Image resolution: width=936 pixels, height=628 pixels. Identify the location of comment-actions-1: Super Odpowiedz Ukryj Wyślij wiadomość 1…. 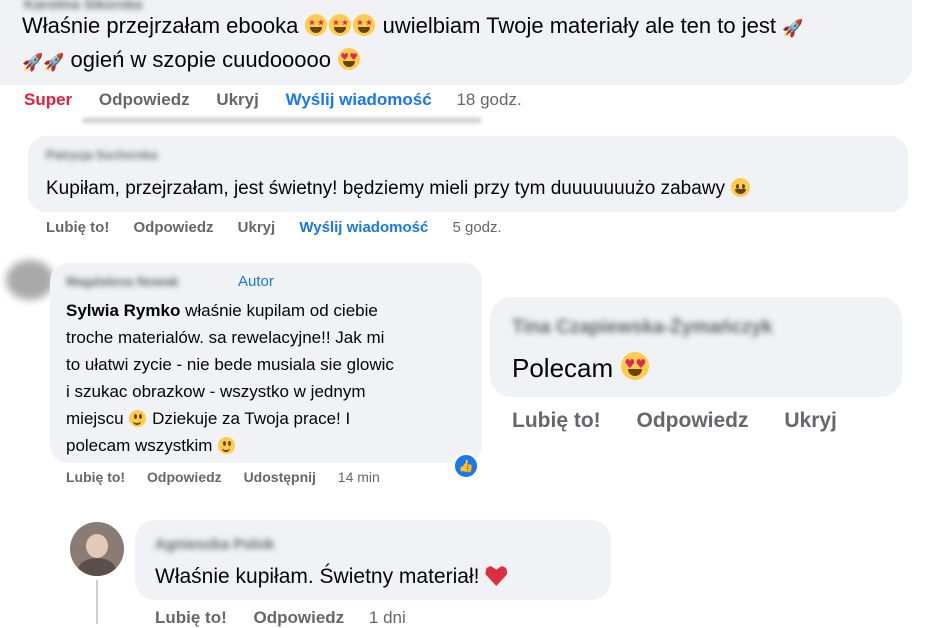
(273, 100).